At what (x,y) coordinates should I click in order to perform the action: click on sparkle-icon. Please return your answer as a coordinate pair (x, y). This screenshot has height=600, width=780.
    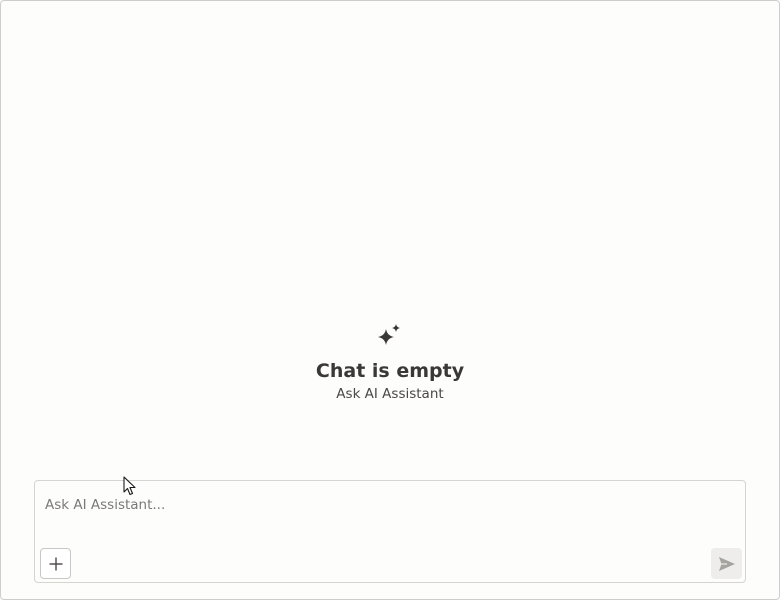
    Looking at the image, I should click on (389, 334).